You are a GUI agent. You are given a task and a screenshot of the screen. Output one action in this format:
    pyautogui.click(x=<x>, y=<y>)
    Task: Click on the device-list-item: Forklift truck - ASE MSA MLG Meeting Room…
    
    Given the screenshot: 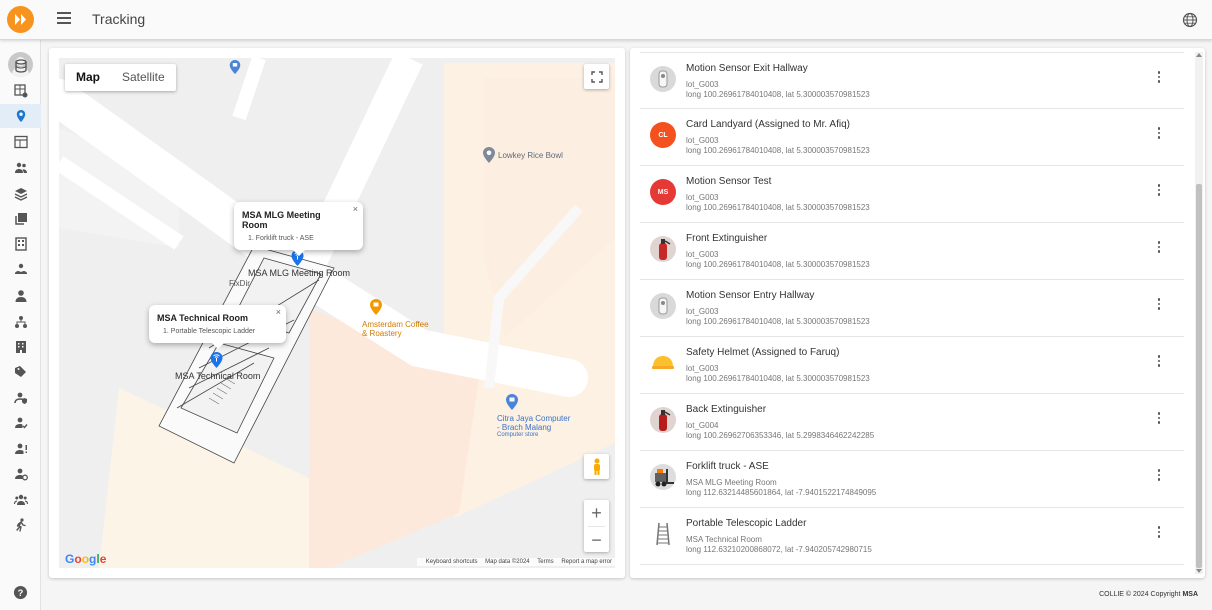 What is the action you would take?
    pyautogui.click(x=912, y=479)
    